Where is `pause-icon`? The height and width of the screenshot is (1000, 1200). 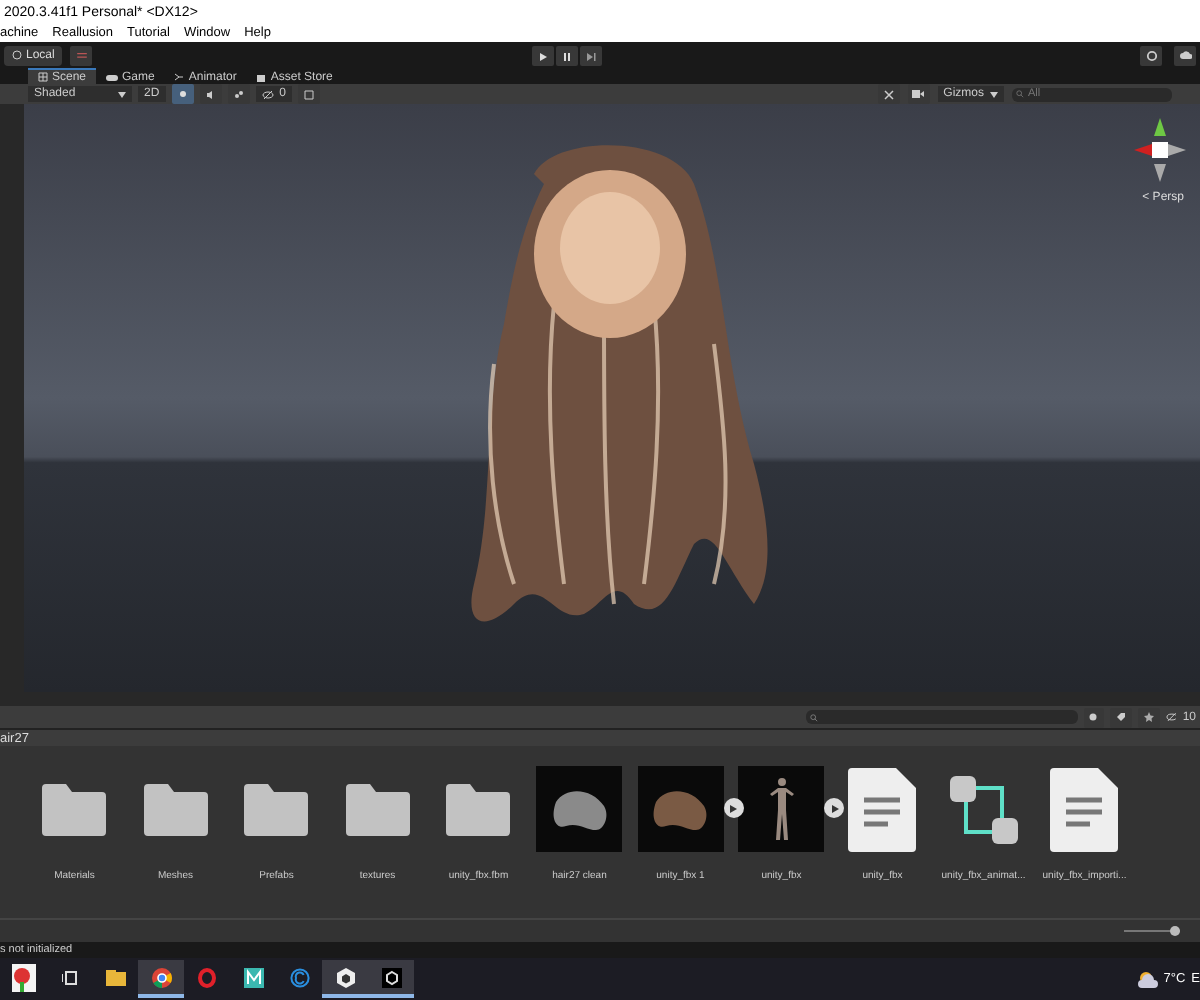
pause-icon is located at coordinates (567, 56).